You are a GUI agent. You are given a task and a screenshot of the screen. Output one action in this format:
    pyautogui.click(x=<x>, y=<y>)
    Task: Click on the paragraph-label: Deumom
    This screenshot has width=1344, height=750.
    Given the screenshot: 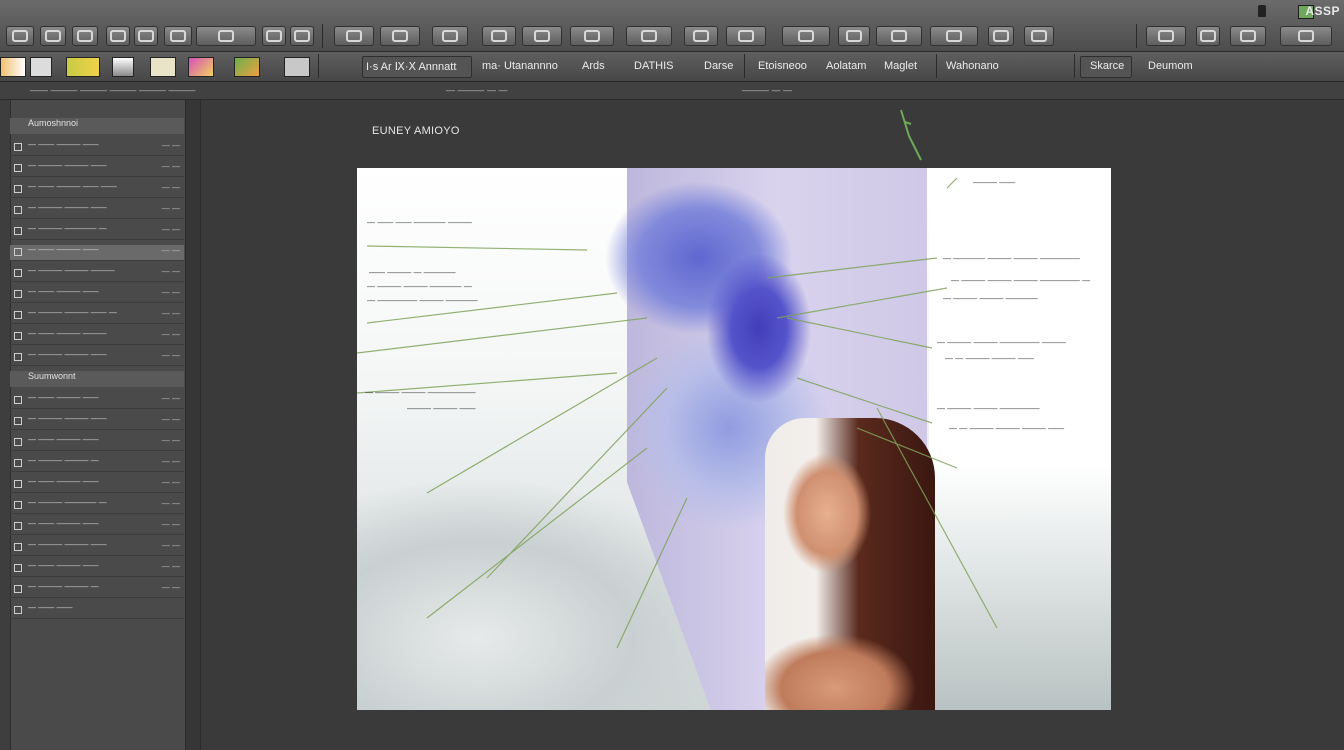 What is the action you would take?
    pyautogui.click(x=1170, y=66)
    